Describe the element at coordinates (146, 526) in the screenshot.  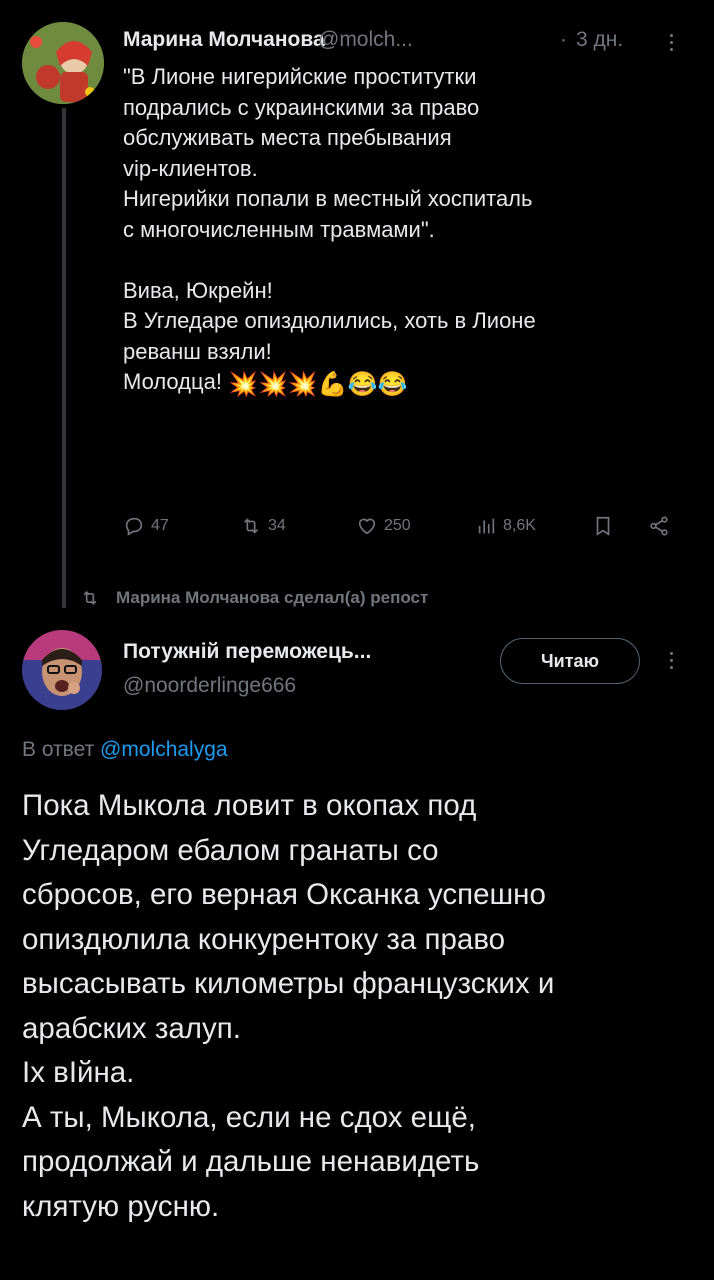
I see `reply-button: 47` at that location.